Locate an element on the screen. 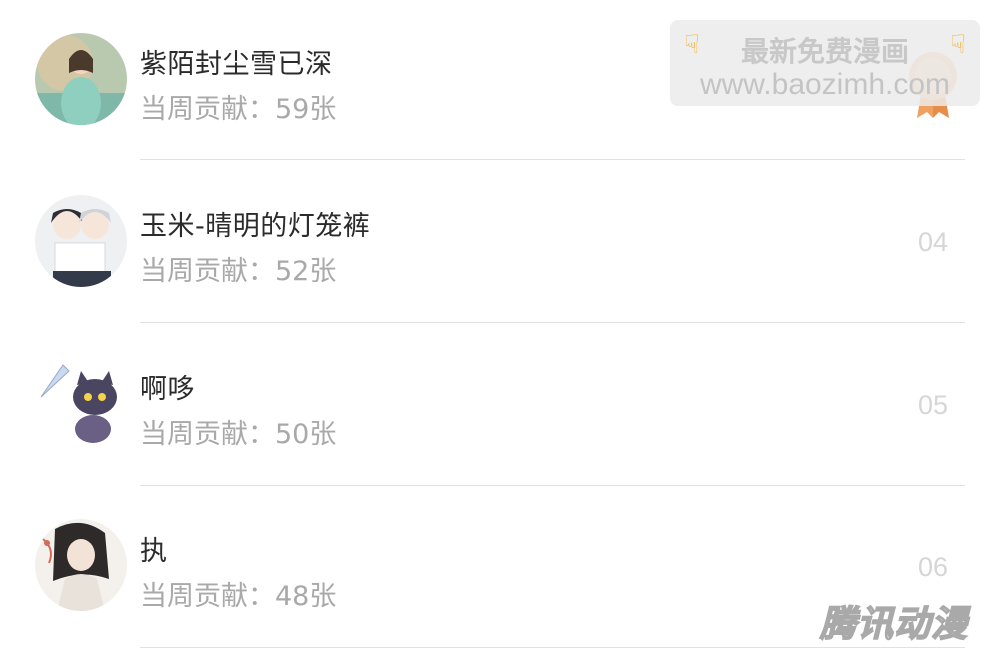  rank-number: 05 is located at coordinates (932, 405).